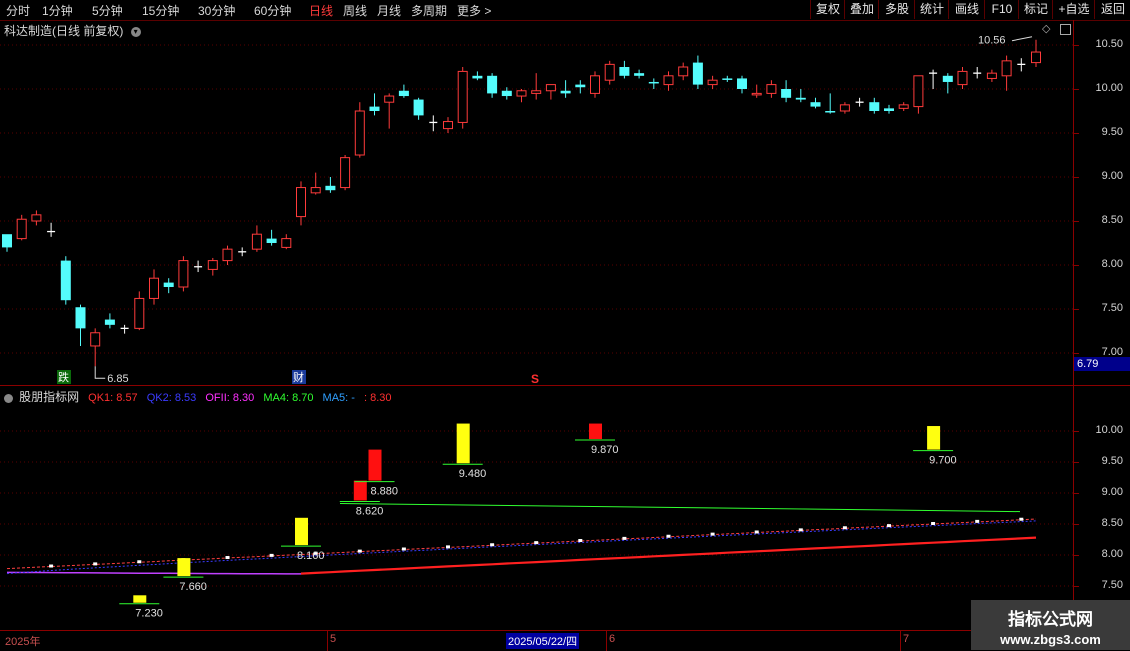 The width and height of the screenshot is (1130, 651). What do you see at coordinates (966, 9) in the screenshot?
I see `draw-line-button: 画线` at bounding box center [966, 9].